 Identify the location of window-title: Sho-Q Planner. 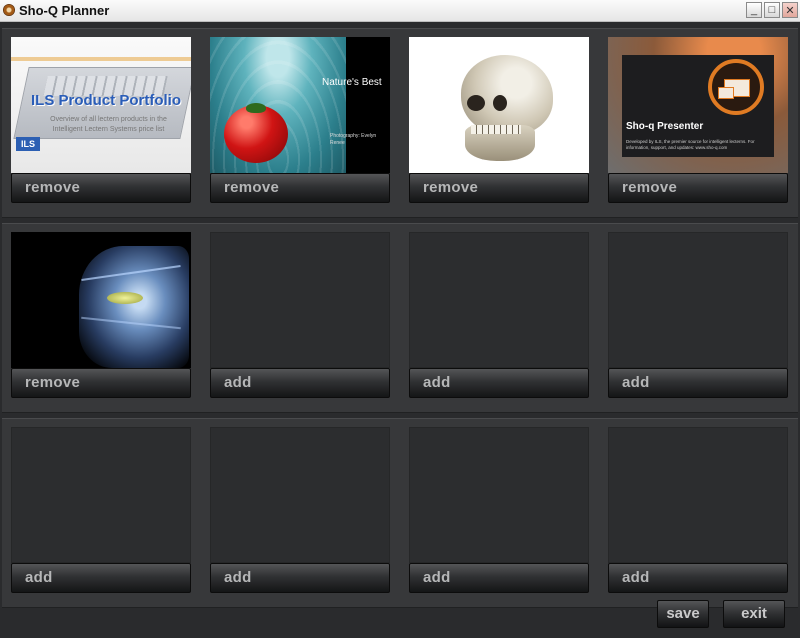
(64, 10).